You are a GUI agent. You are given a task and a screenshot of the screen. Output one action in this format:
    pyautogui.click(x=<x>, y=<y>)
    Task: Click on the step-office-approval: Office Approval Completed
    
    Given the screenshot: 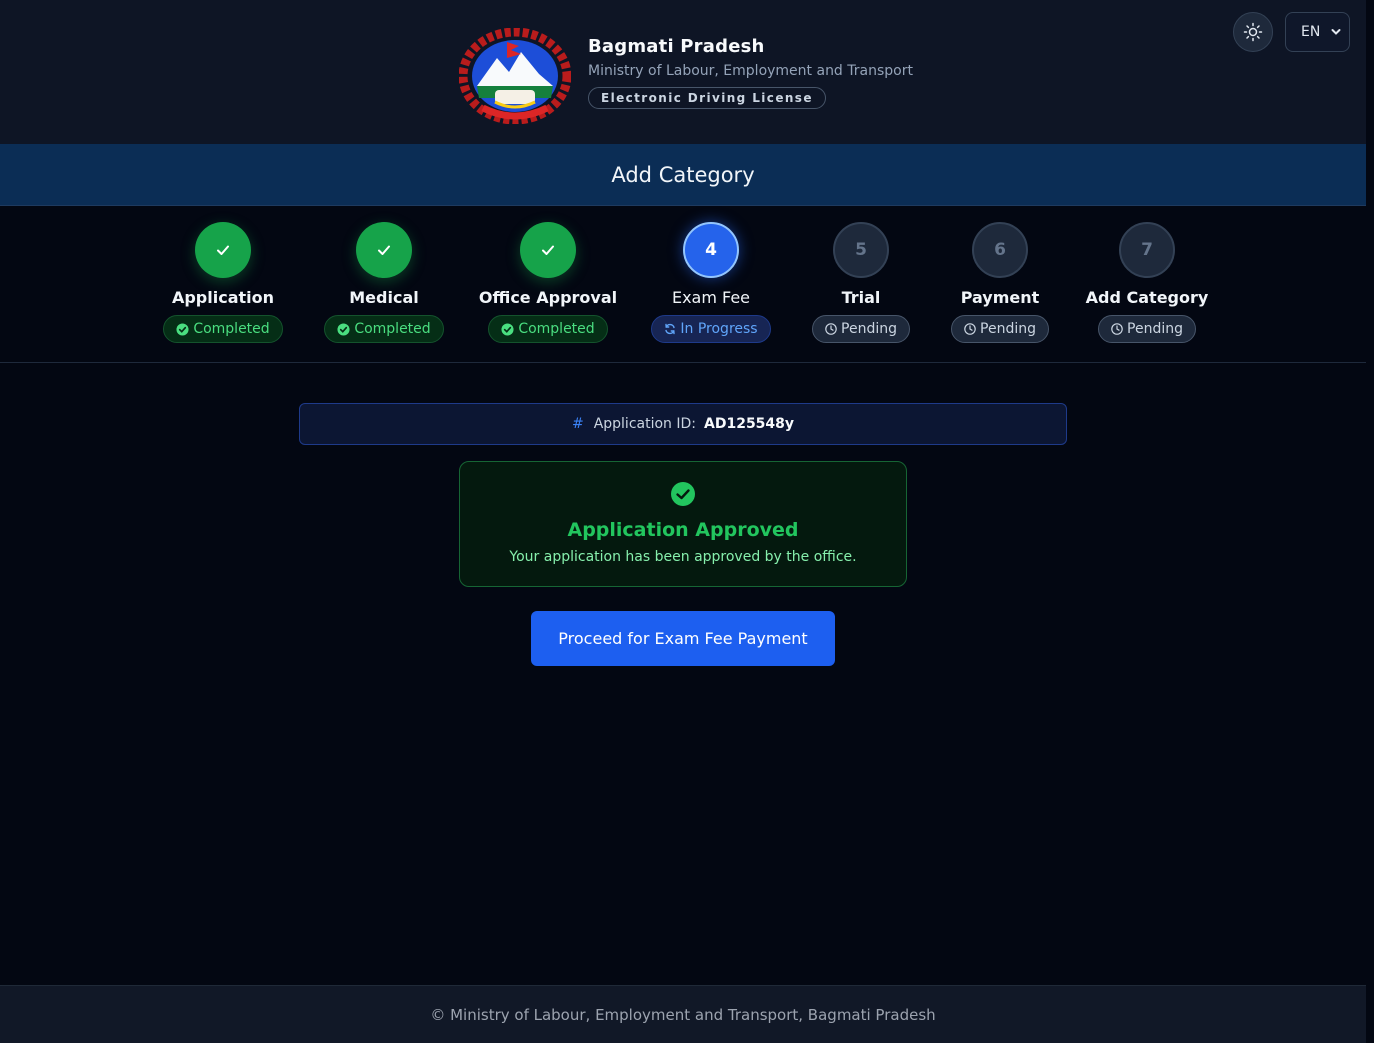 What is the action you would take?
    pyautogui.click(x=548, y=282)
    